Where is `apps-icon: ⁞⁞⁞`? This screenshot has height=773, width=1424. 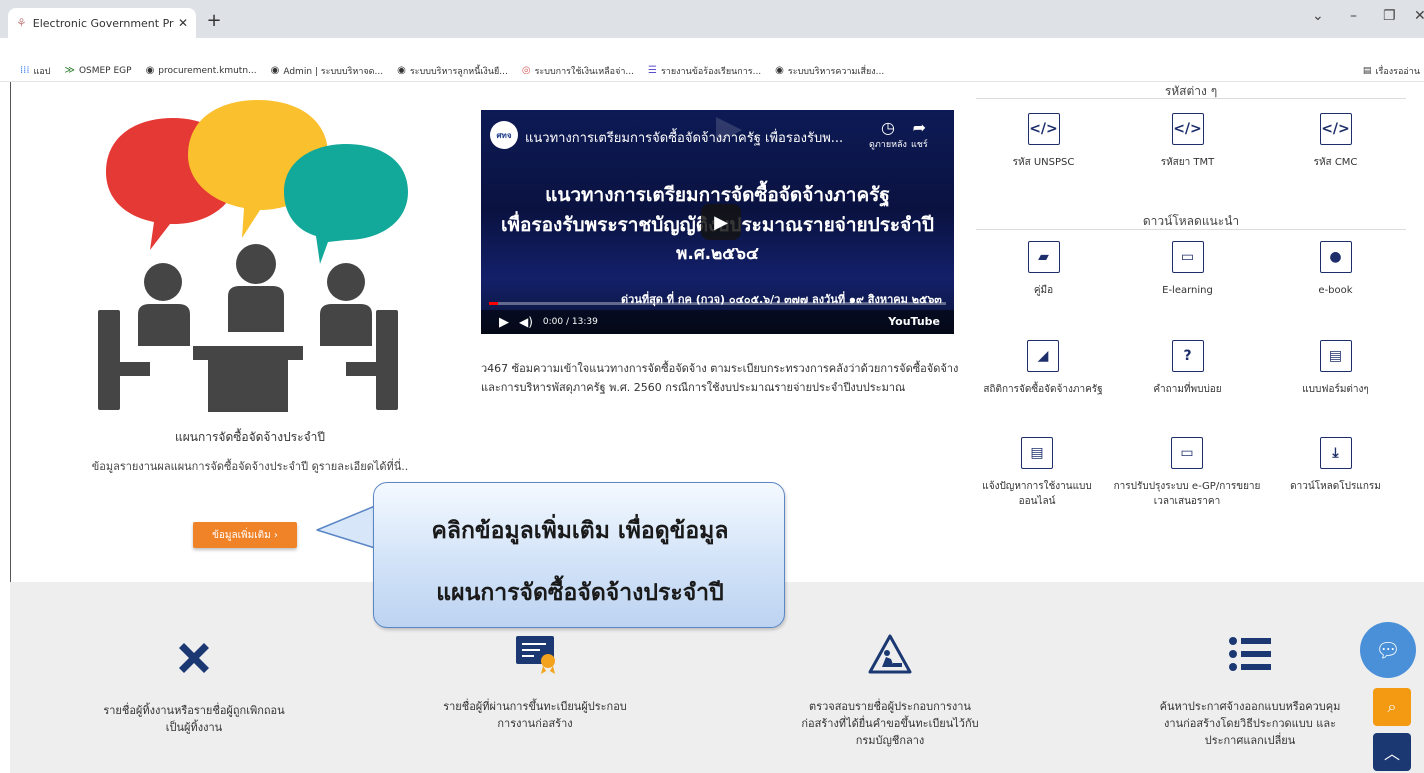 apps-icon: ⁞⁞⁞ is located at coordinates (25, 70).